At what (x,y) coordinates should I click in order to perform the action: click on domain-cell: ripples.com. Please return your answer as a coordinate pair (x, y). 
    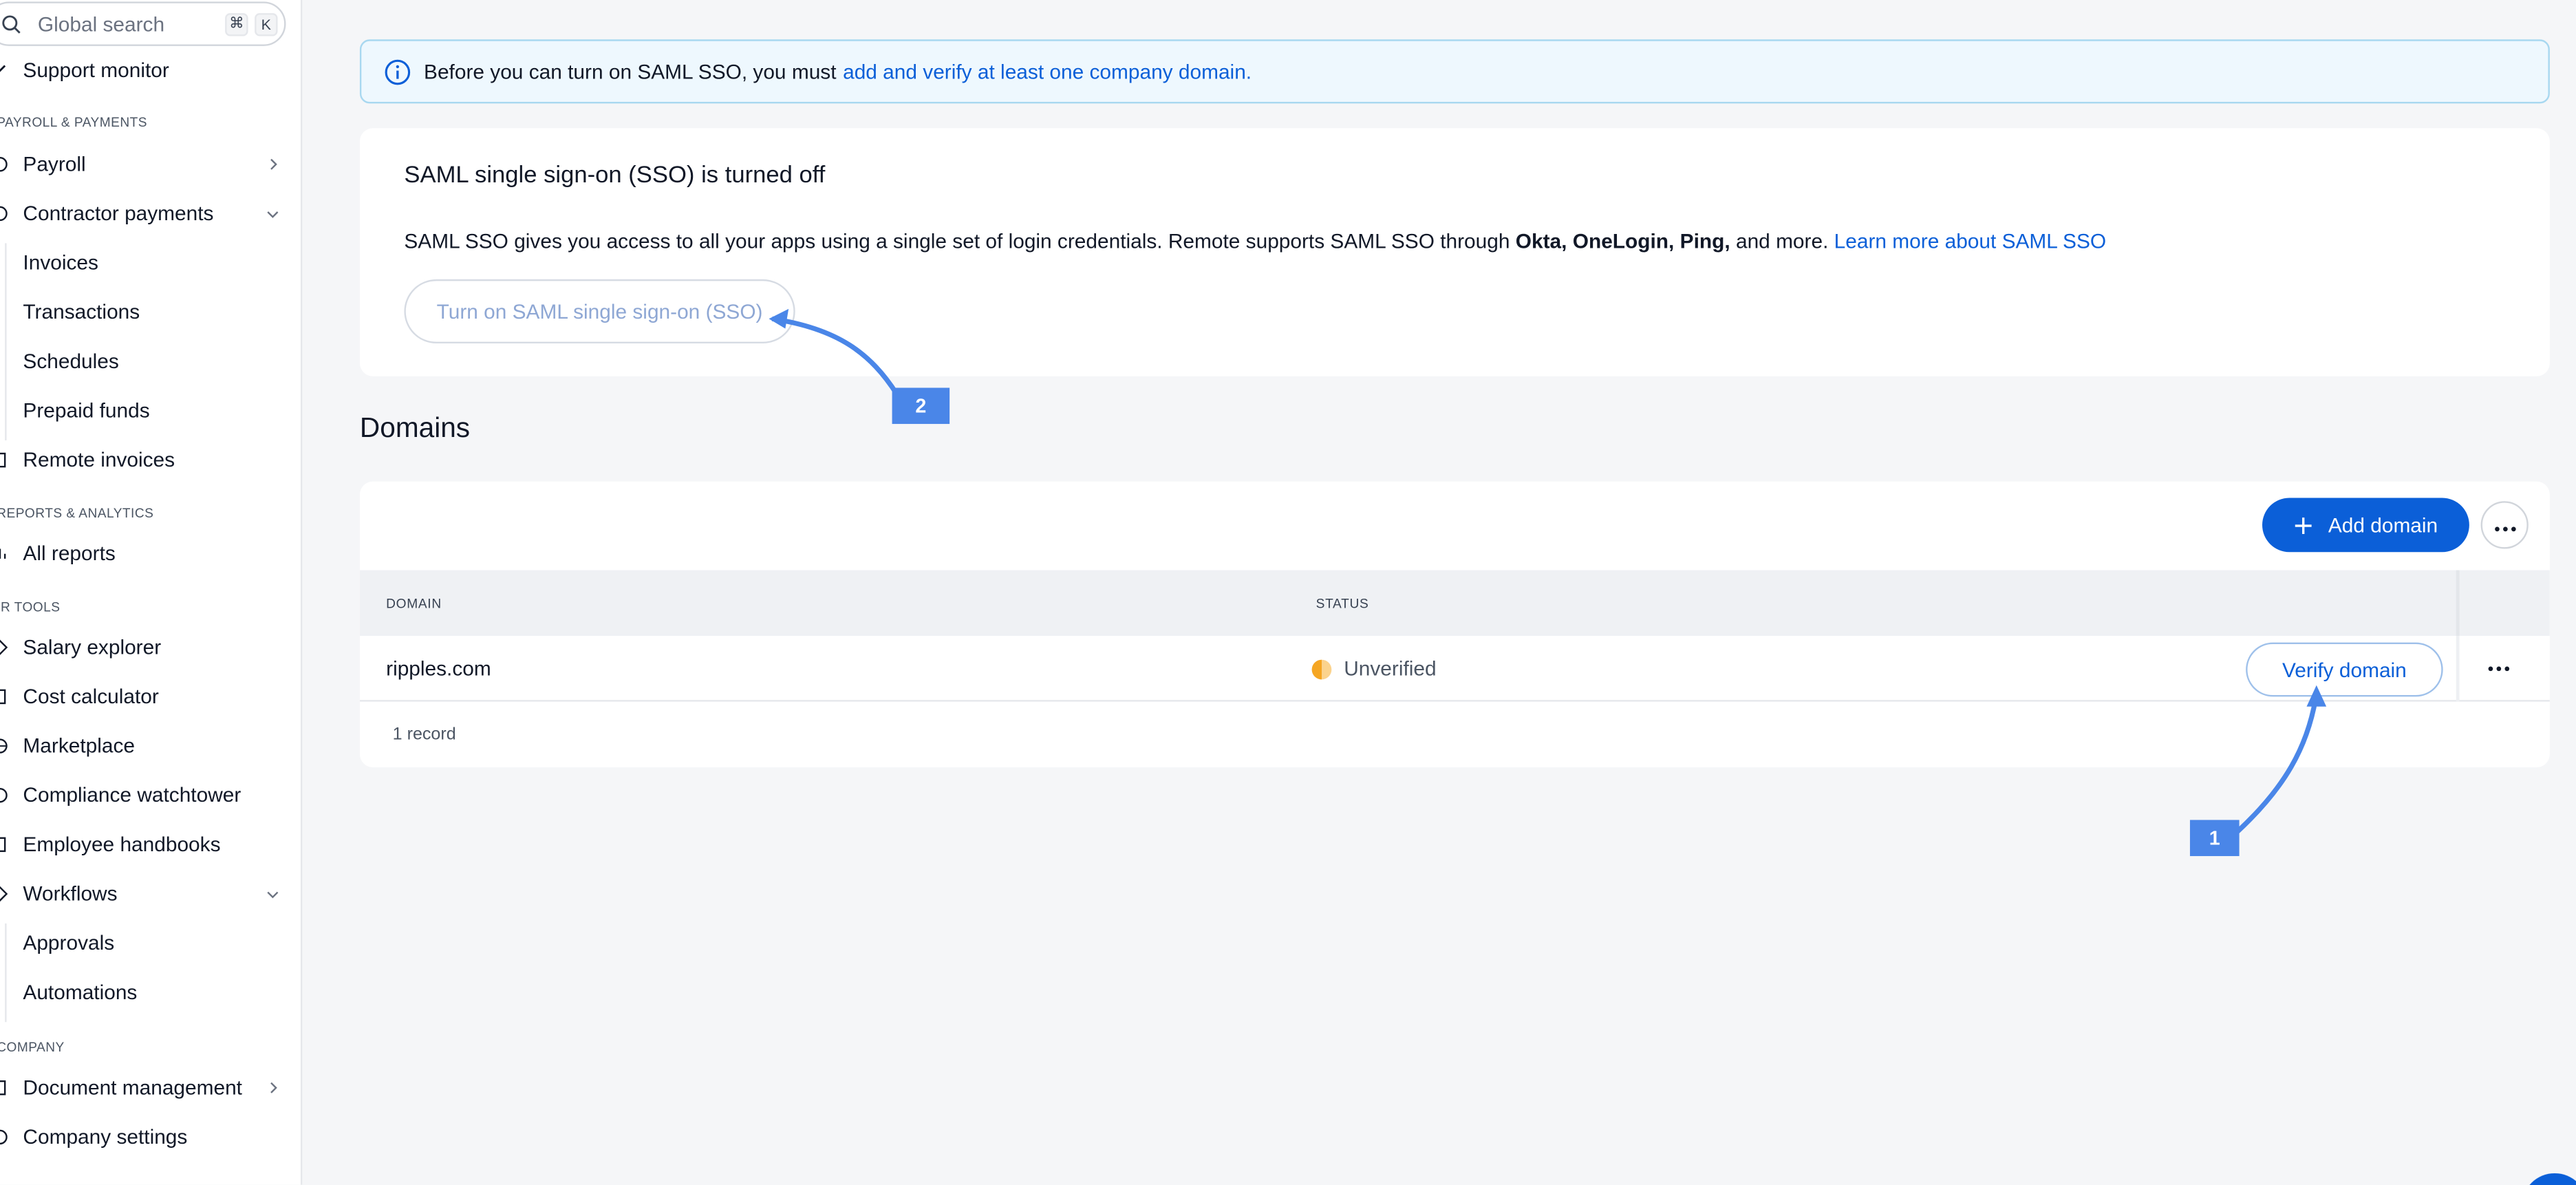
    Looking at the image, I should click on (438, 669).